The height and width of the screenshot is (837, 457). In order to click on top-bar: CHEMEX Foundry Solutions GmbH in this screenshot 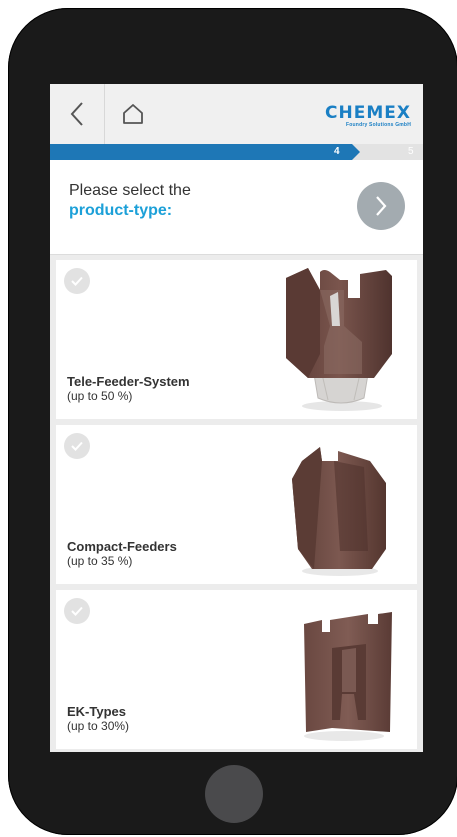, I will do `click(236, 114)`.